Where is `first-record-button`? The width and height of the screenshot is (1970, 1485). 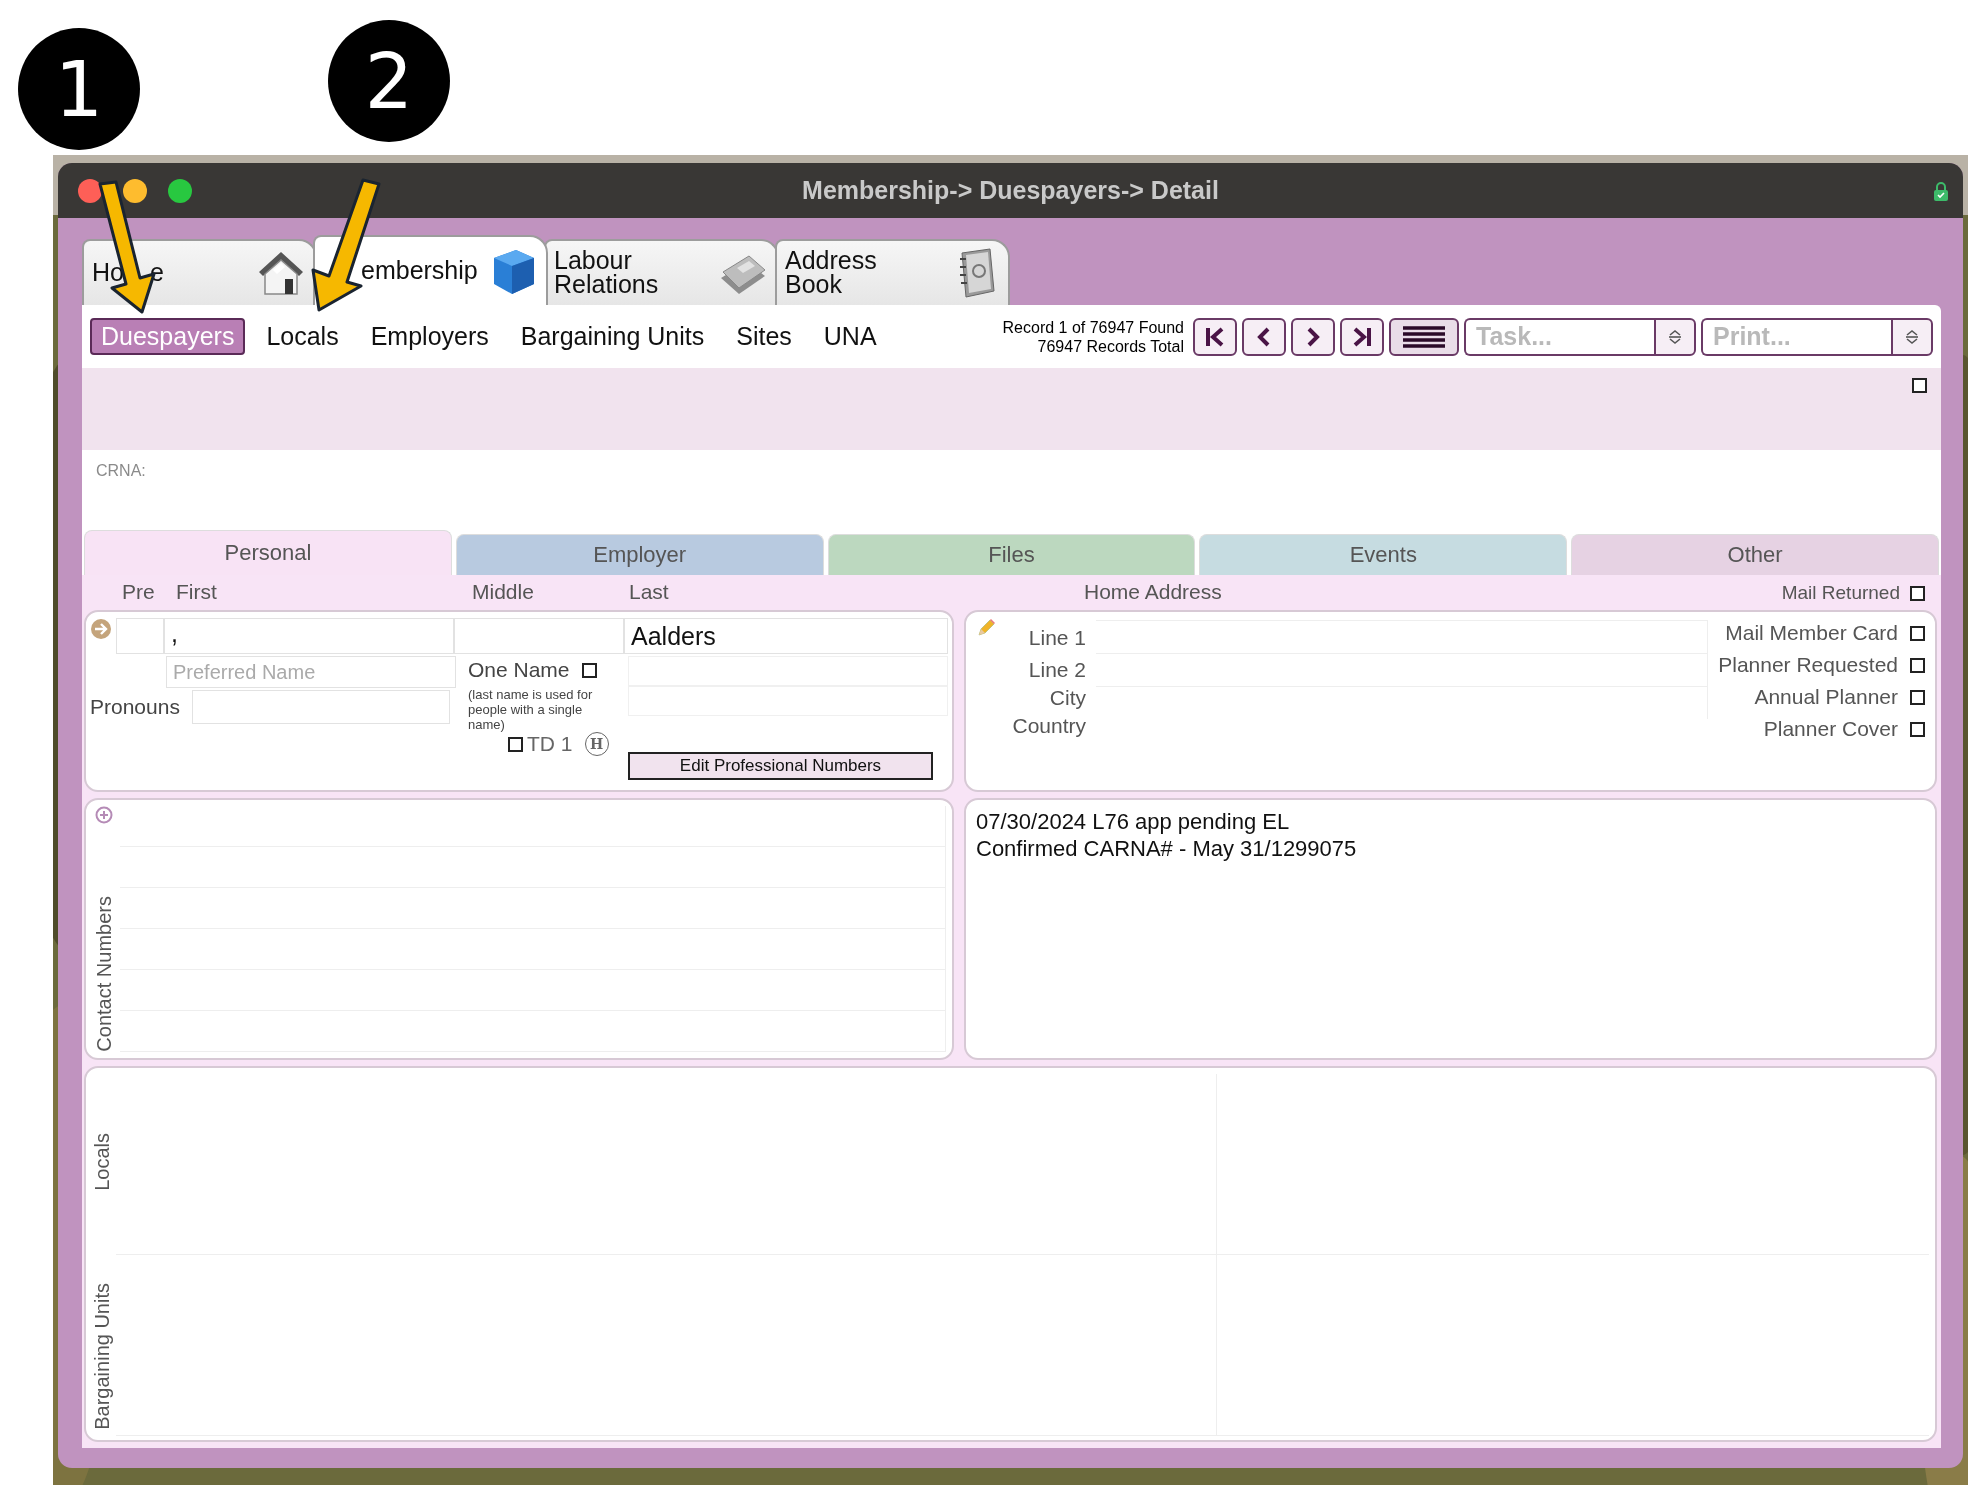 first-record-button is located at coordinates (1215, 336).